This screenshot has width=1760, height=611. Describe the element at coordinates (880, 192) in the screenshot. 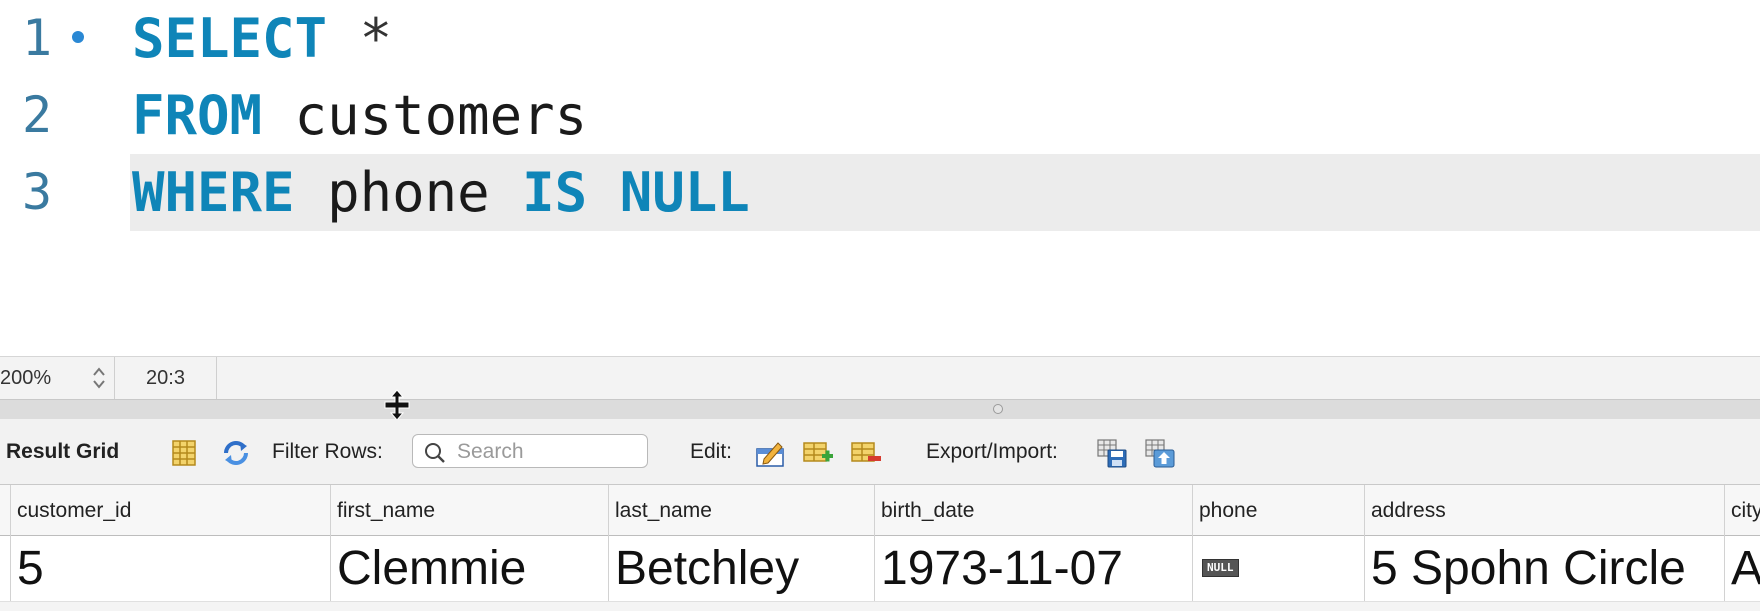

I see `code-line-3: 3 WHERE phone IS NULL` at that location.